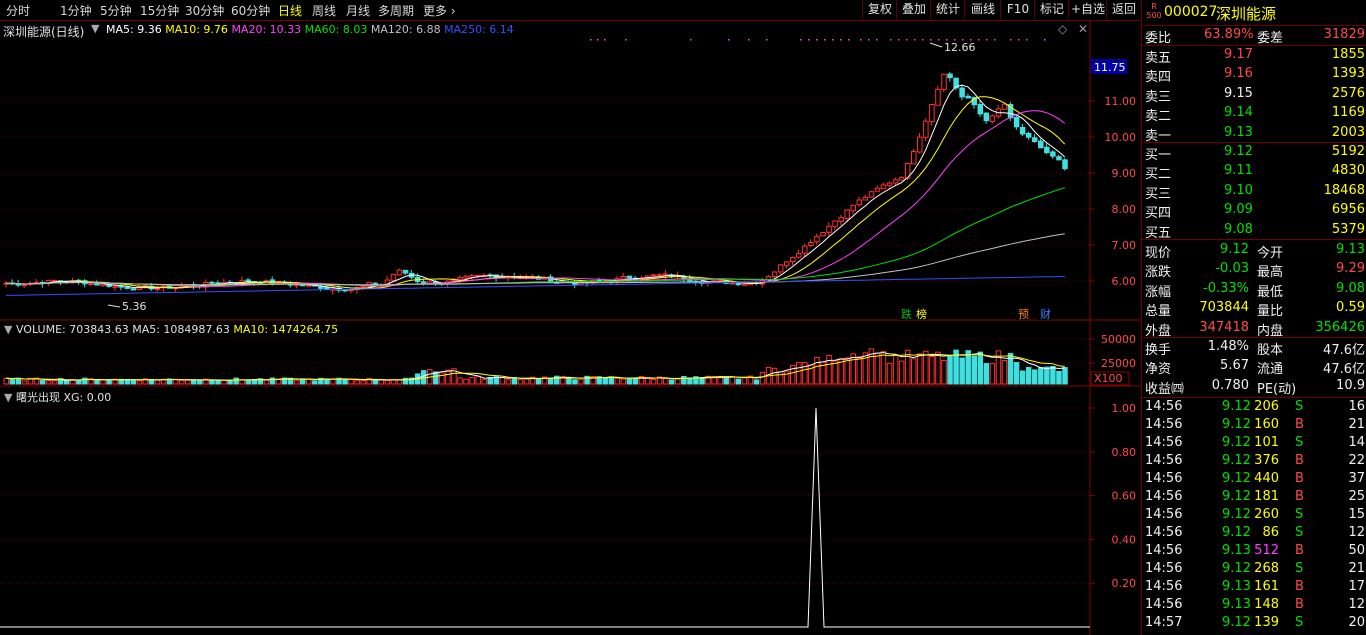  What do you see at coordinates (1238, 93) in the screenshot?
I see `asks-price: 9.15` at bounding box center [1238, 93].